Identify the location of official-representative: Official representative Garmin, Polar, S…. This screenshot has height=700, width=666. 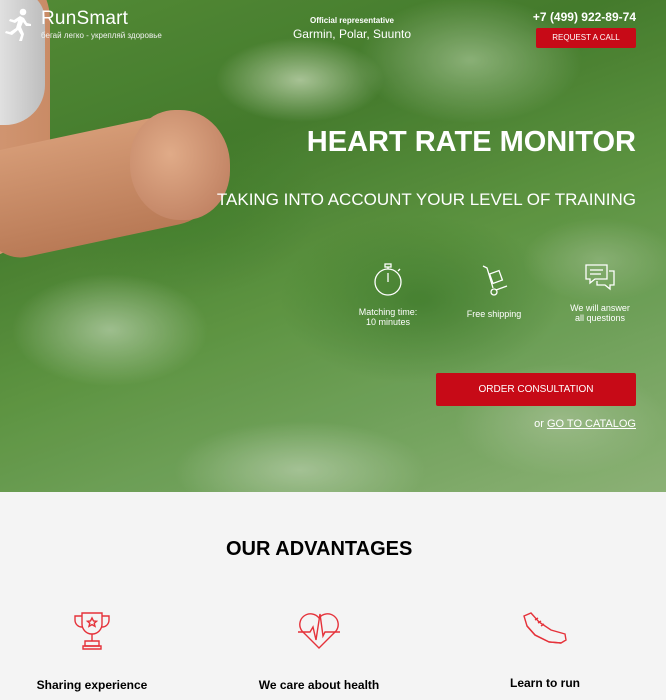
(352, 28).